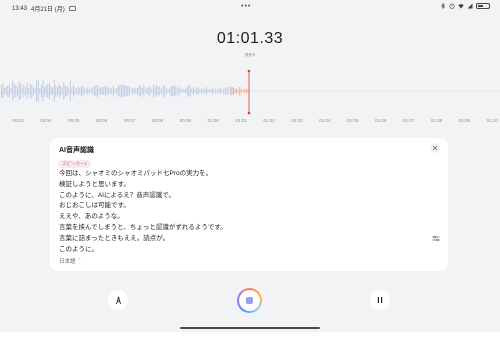  I want to click on timeline-tick: 00:07, so click(129, 120).